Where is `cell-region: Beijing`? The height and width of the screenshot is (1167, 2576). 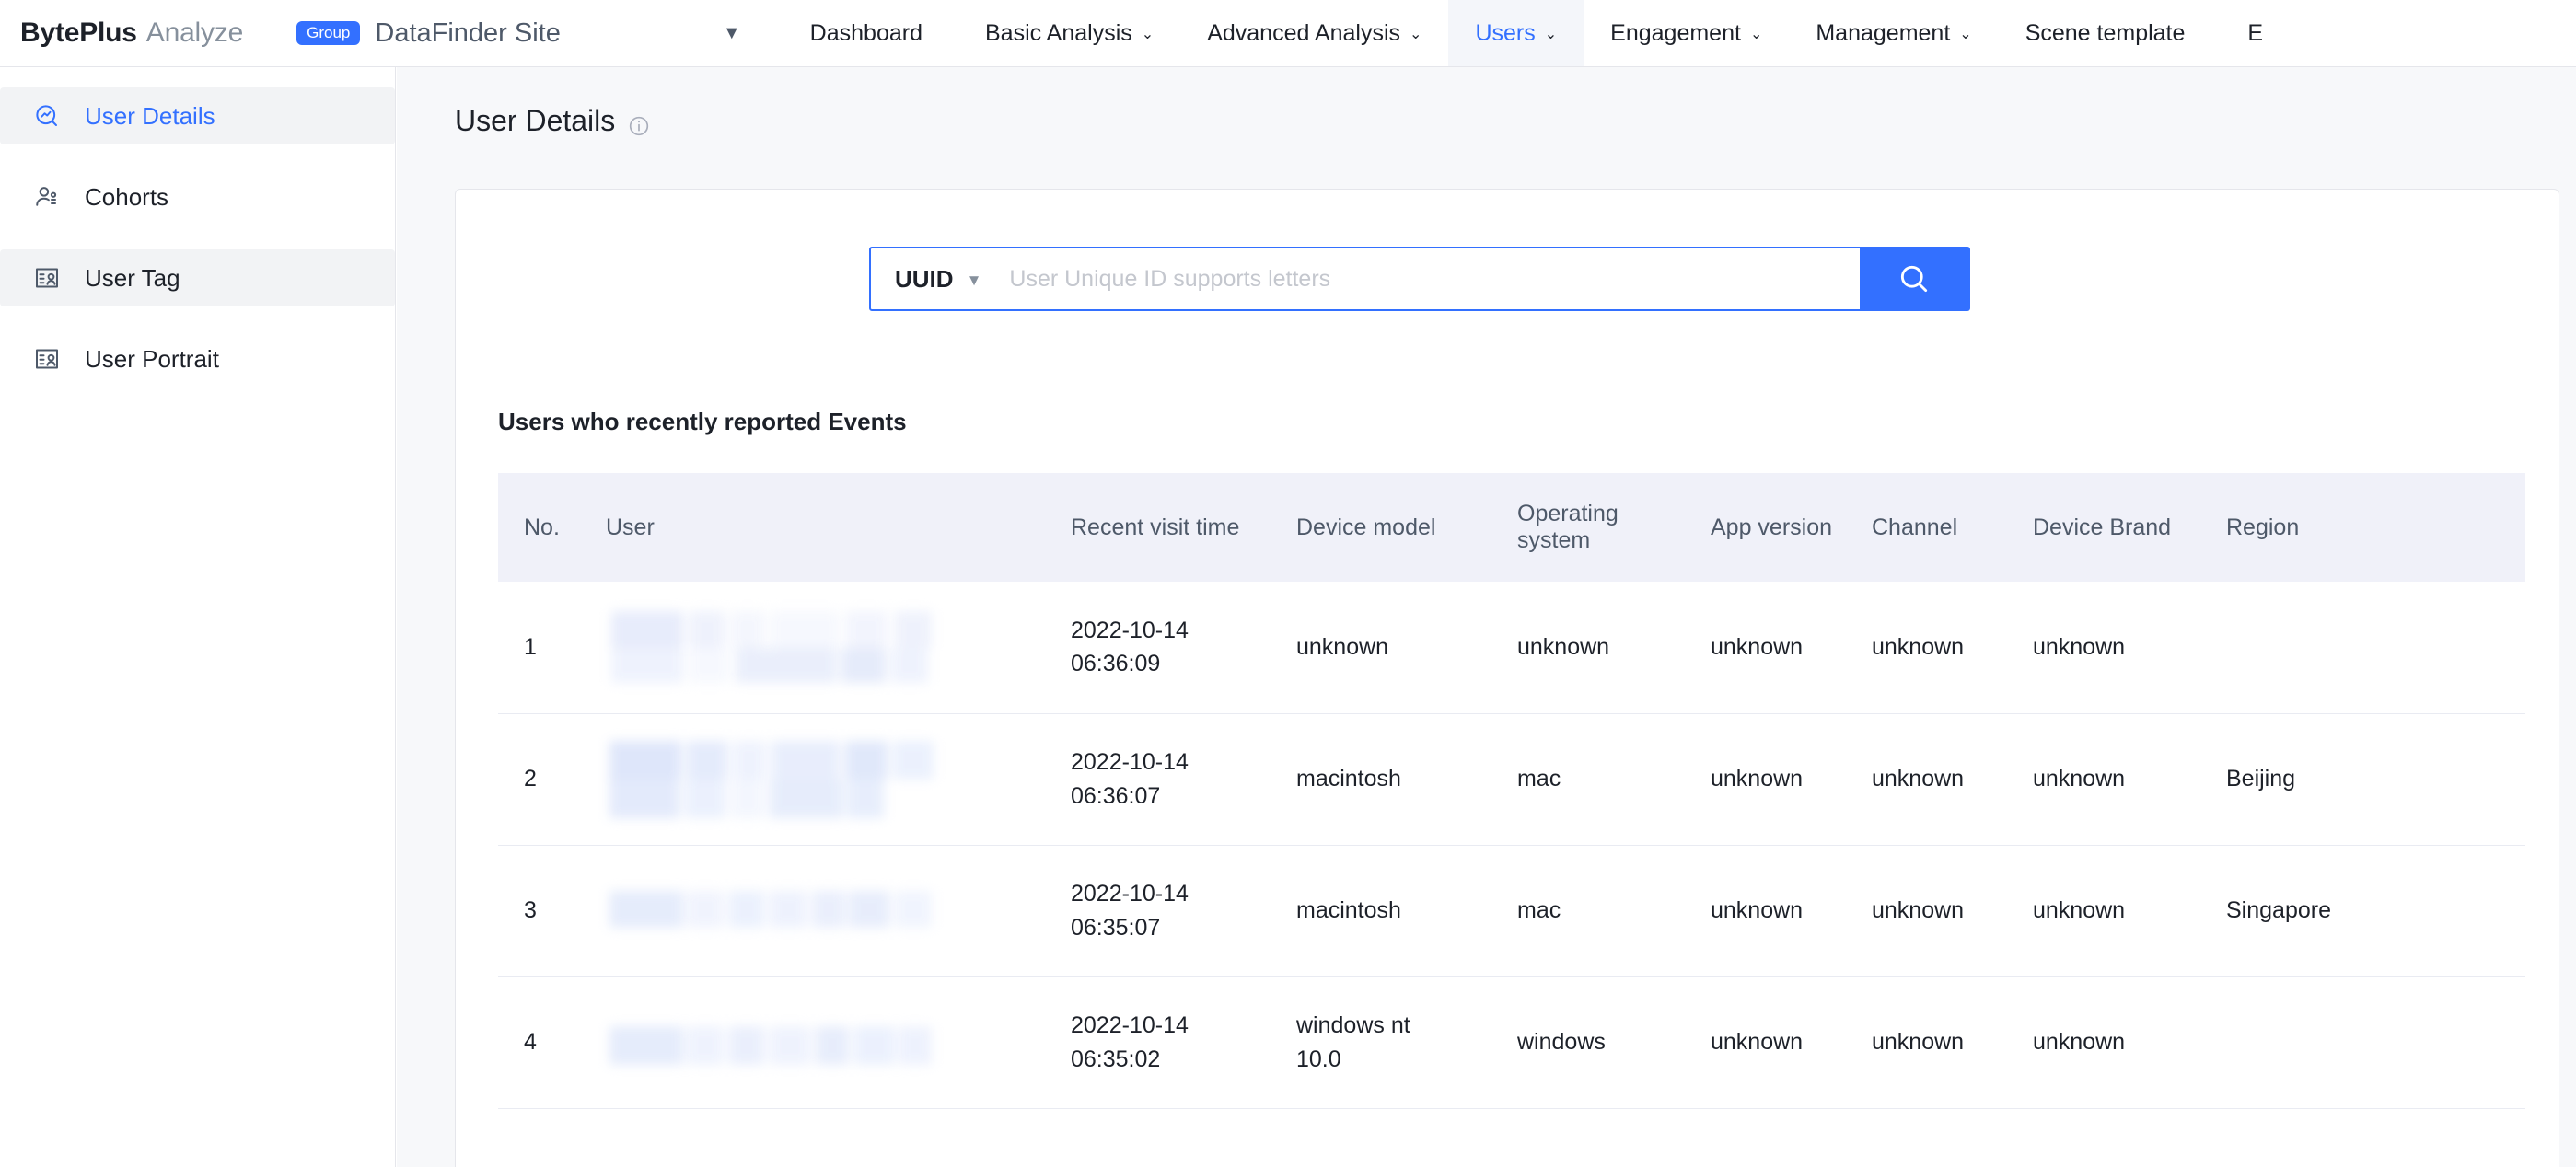
cell-region: Beijing is located at coordinates (2365, 779).